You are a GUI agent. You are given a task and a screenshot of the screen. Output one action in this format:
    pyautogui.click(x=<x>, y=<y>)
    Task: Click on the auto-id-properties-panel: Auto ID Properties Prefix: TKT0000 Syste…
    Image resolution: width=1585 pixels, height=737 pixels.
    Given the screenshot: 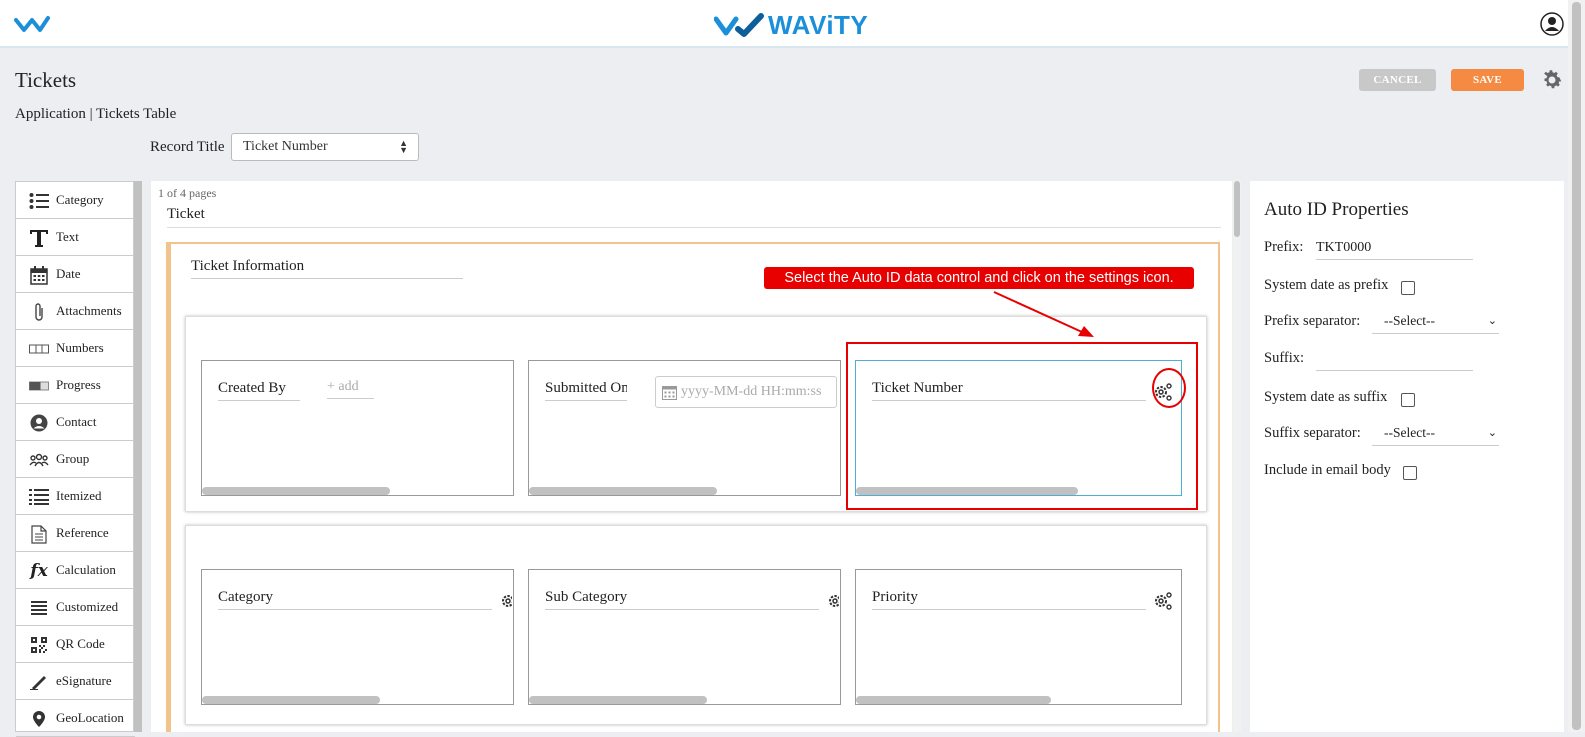 What is the action you would take?
    pyautogui.click(x=1407, y=456)
    